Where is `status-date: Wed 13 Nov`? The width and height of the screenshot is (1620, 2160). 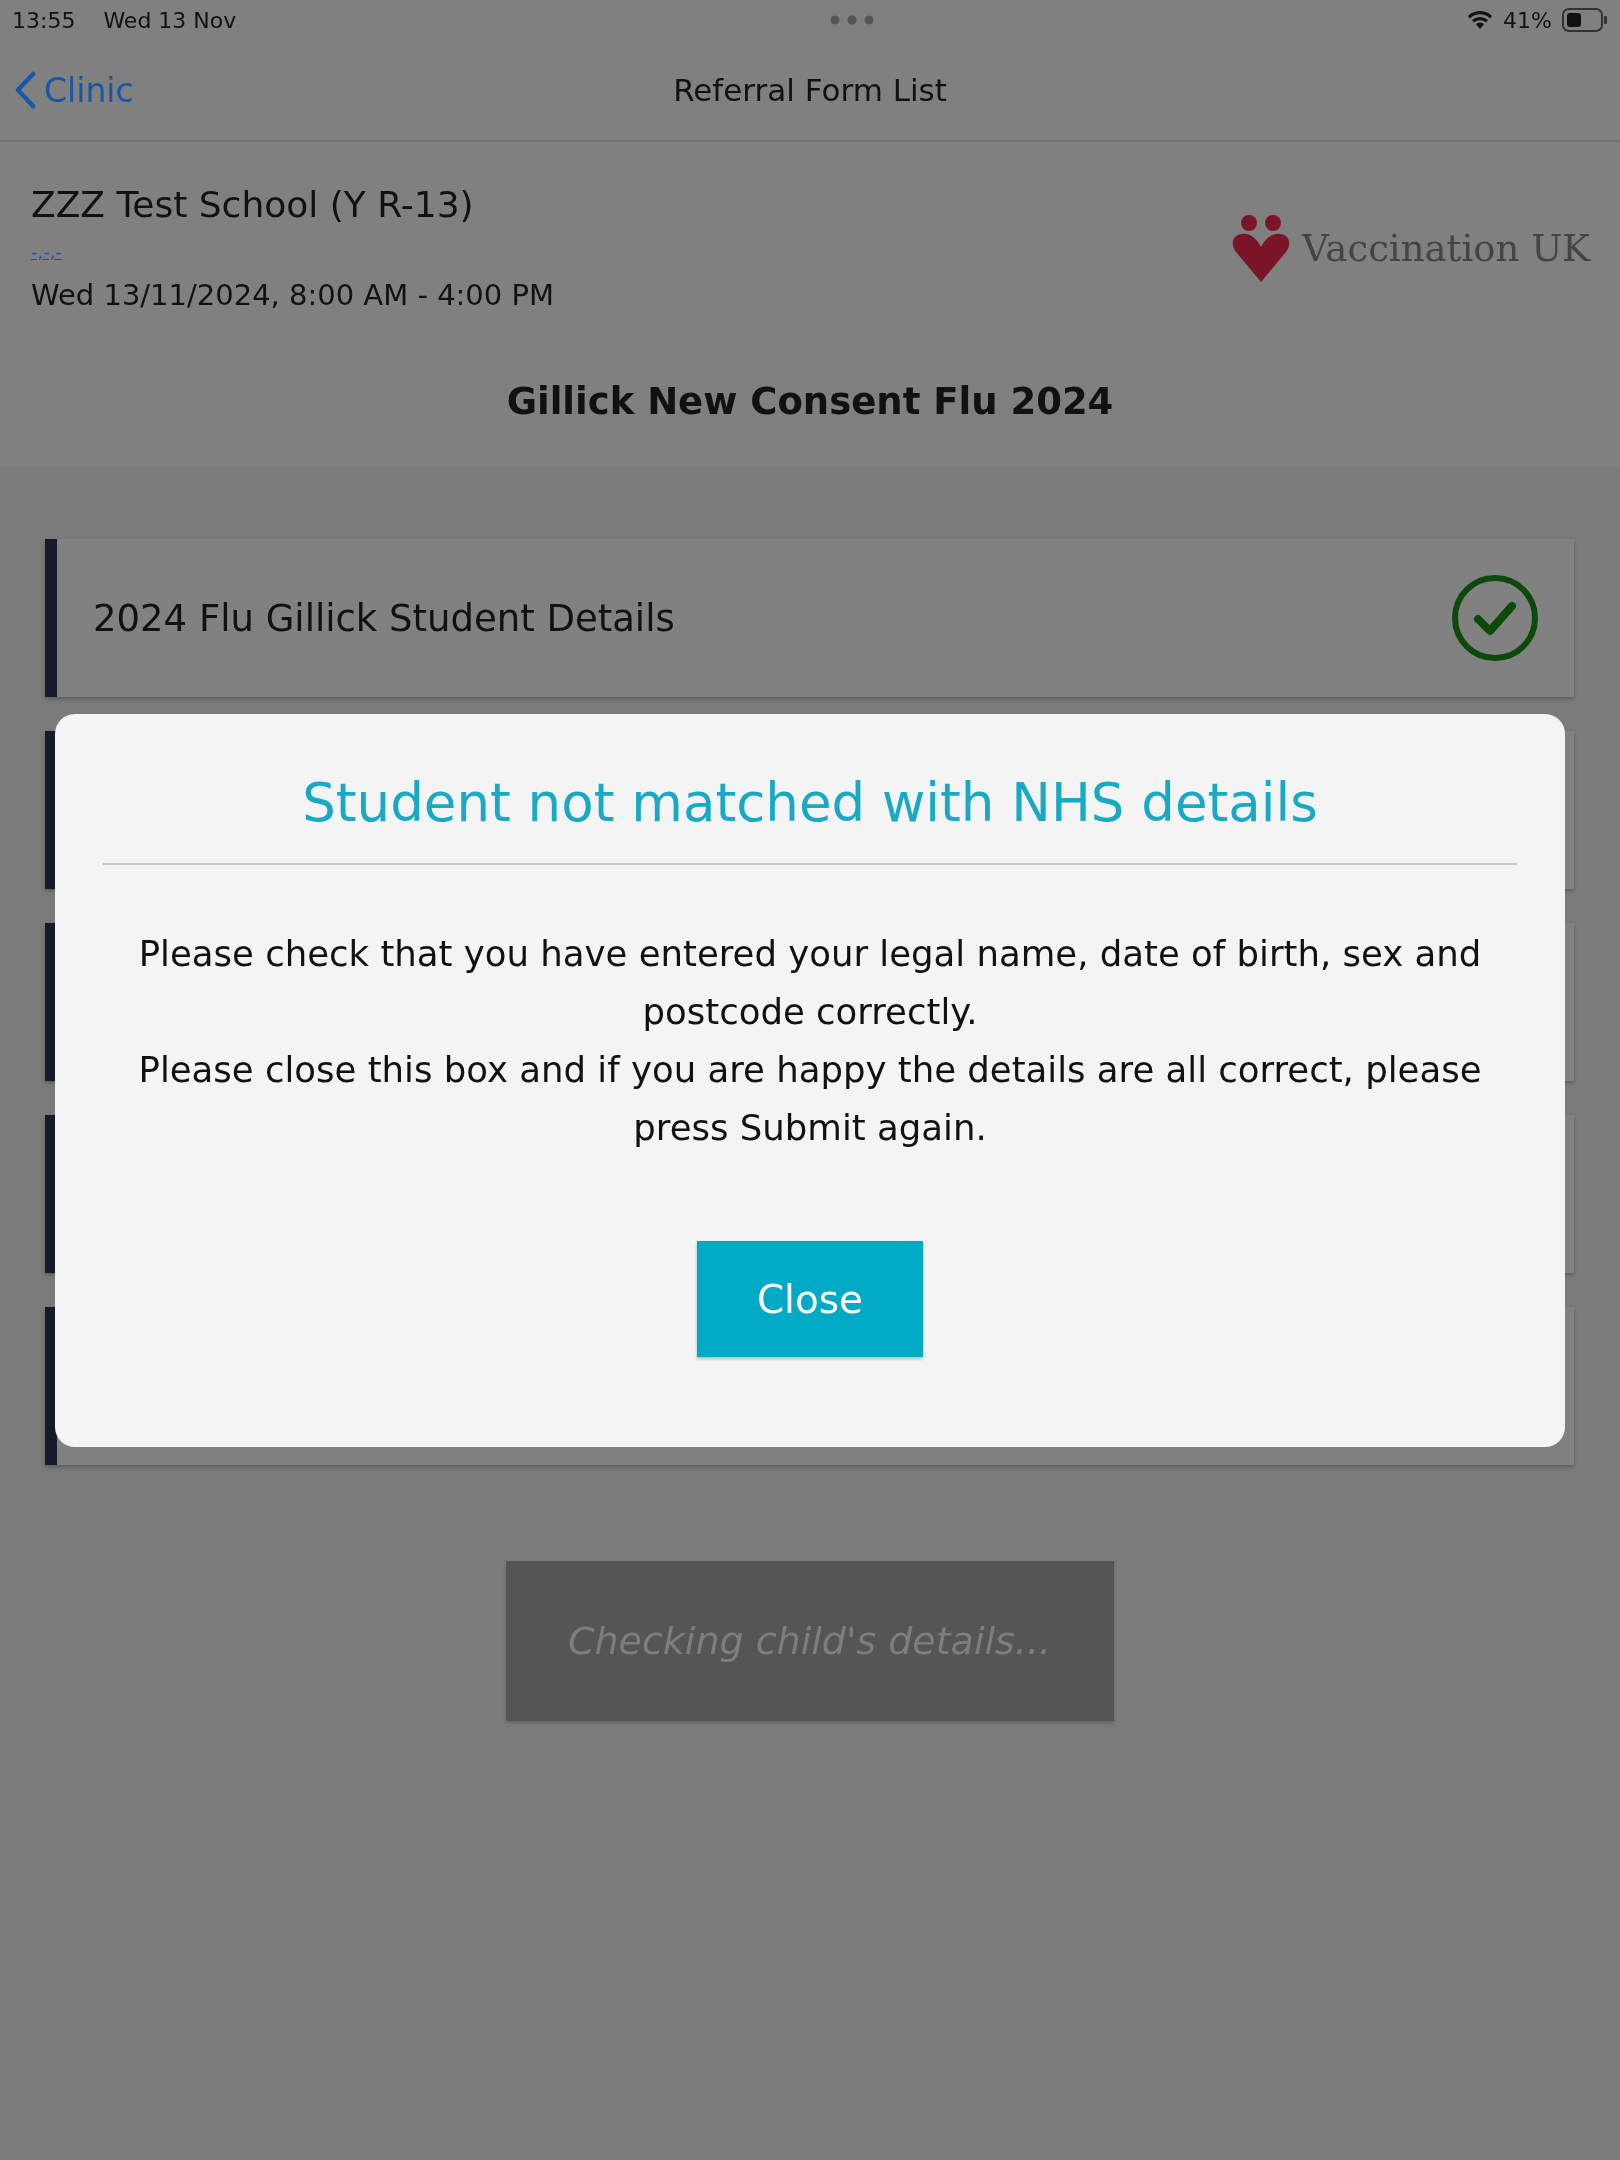
status-date: Wed 13 Nov is located at coordinates (170, 20).